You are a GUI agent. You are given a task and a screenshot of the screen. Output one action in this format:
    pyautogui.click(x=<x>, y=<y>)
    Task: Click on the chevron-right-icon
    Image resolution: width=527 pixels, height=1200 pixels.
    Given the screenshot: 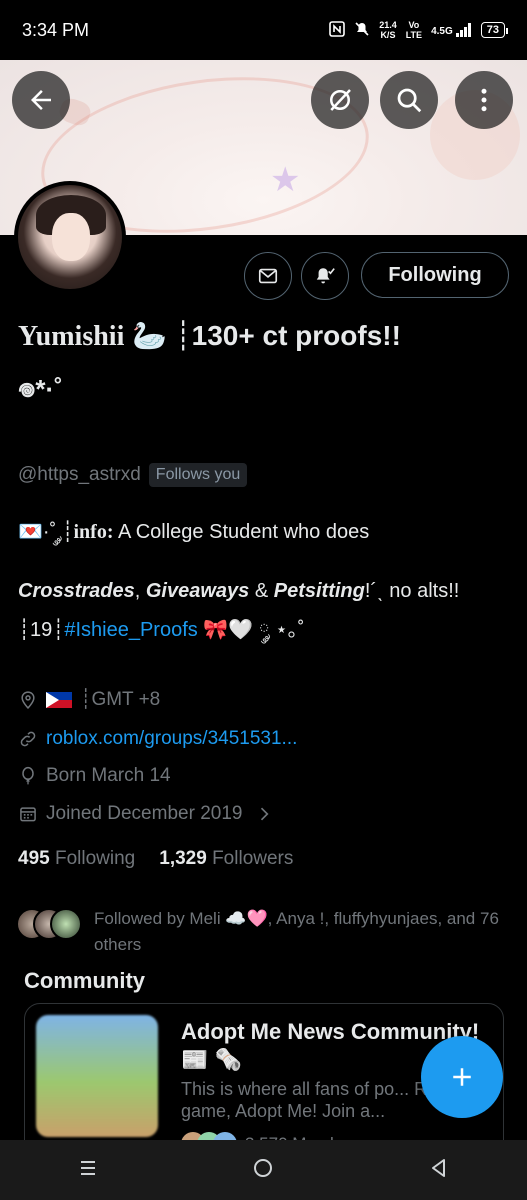 What is the action you would take?
    pyautogui.click(x=265, y=814)
    